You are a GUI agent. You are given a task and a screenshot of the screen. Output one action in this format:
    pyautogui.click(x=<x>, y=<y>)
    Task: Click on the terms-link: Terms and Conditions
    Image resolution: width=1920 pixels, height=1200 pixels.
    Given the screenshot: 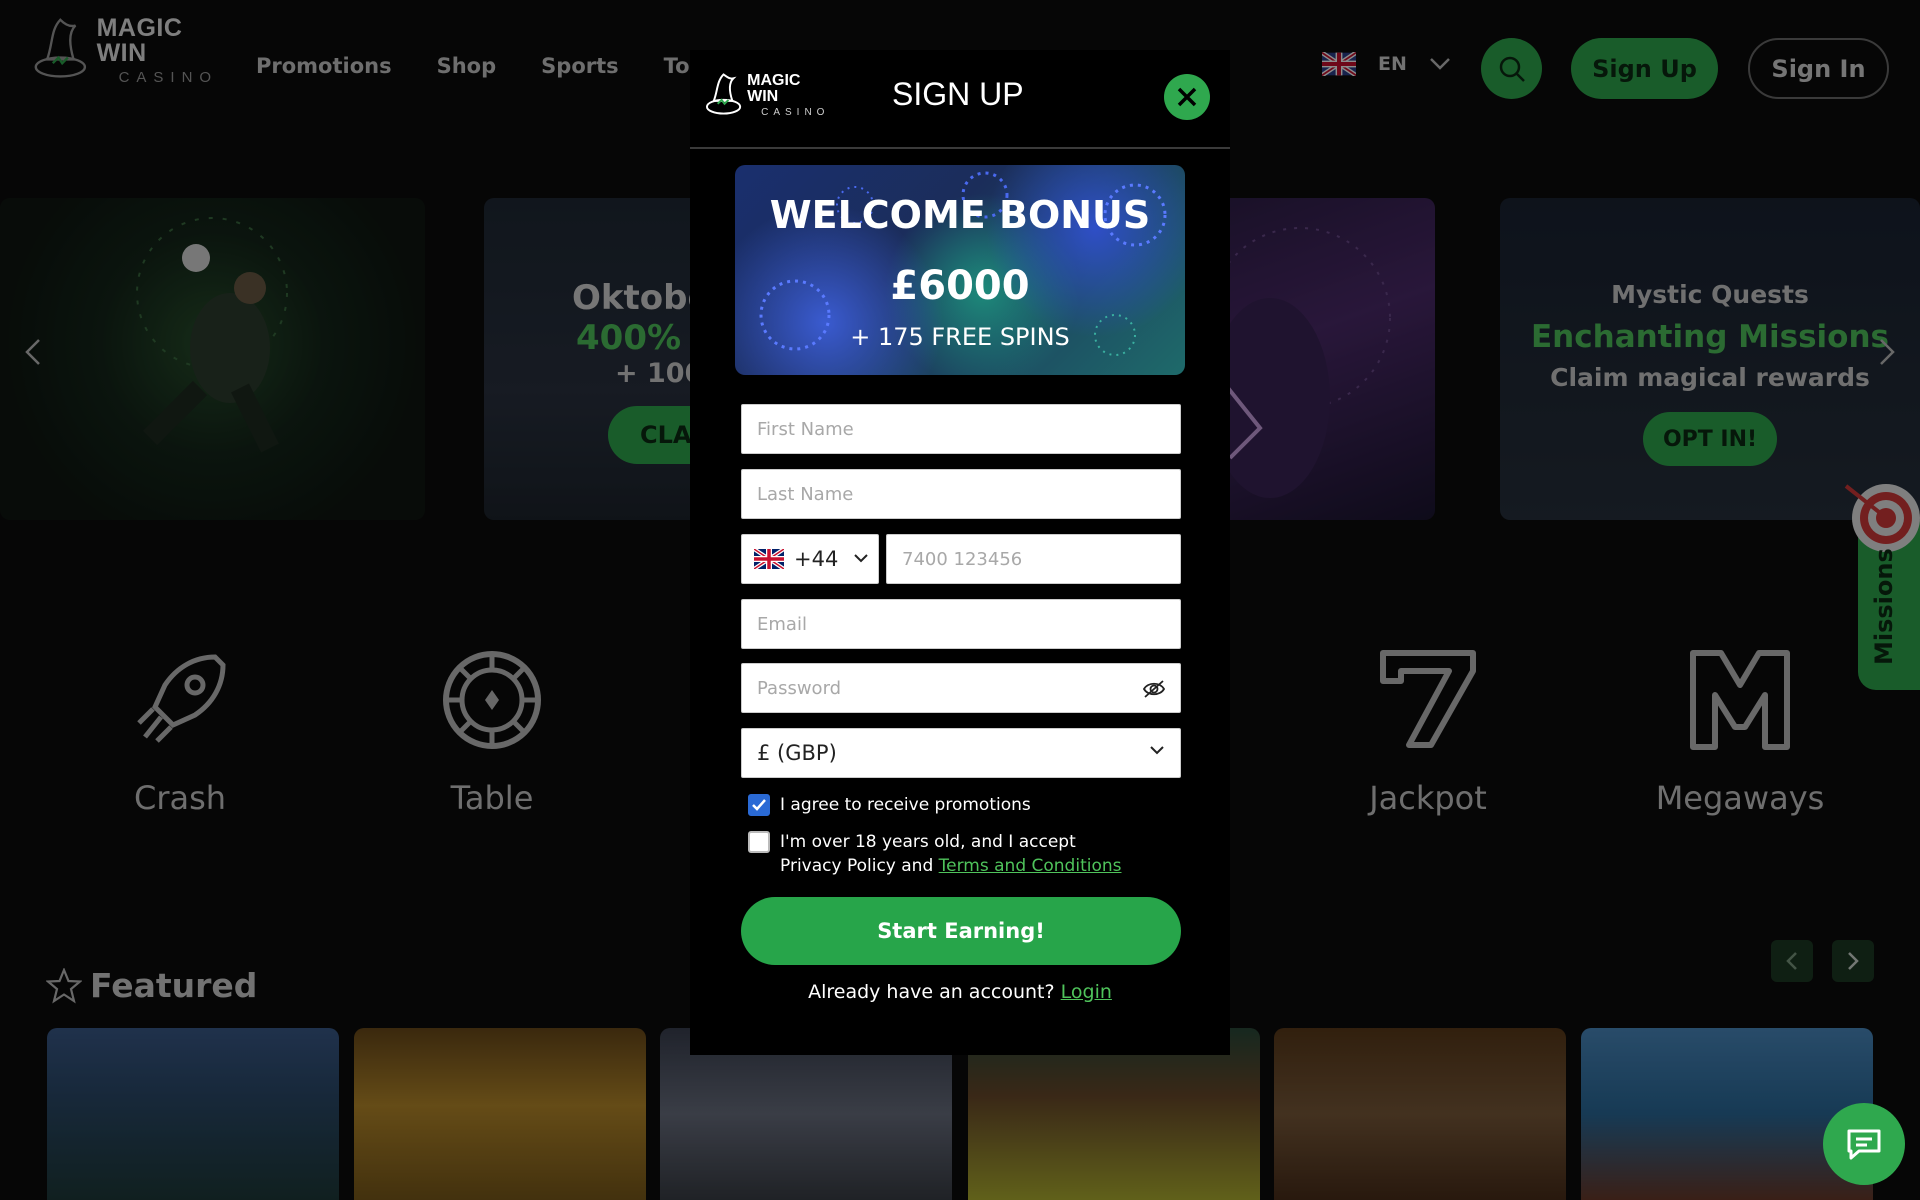 What is the action you would take?
    pyautogui.click(x=1030, y=866)
    